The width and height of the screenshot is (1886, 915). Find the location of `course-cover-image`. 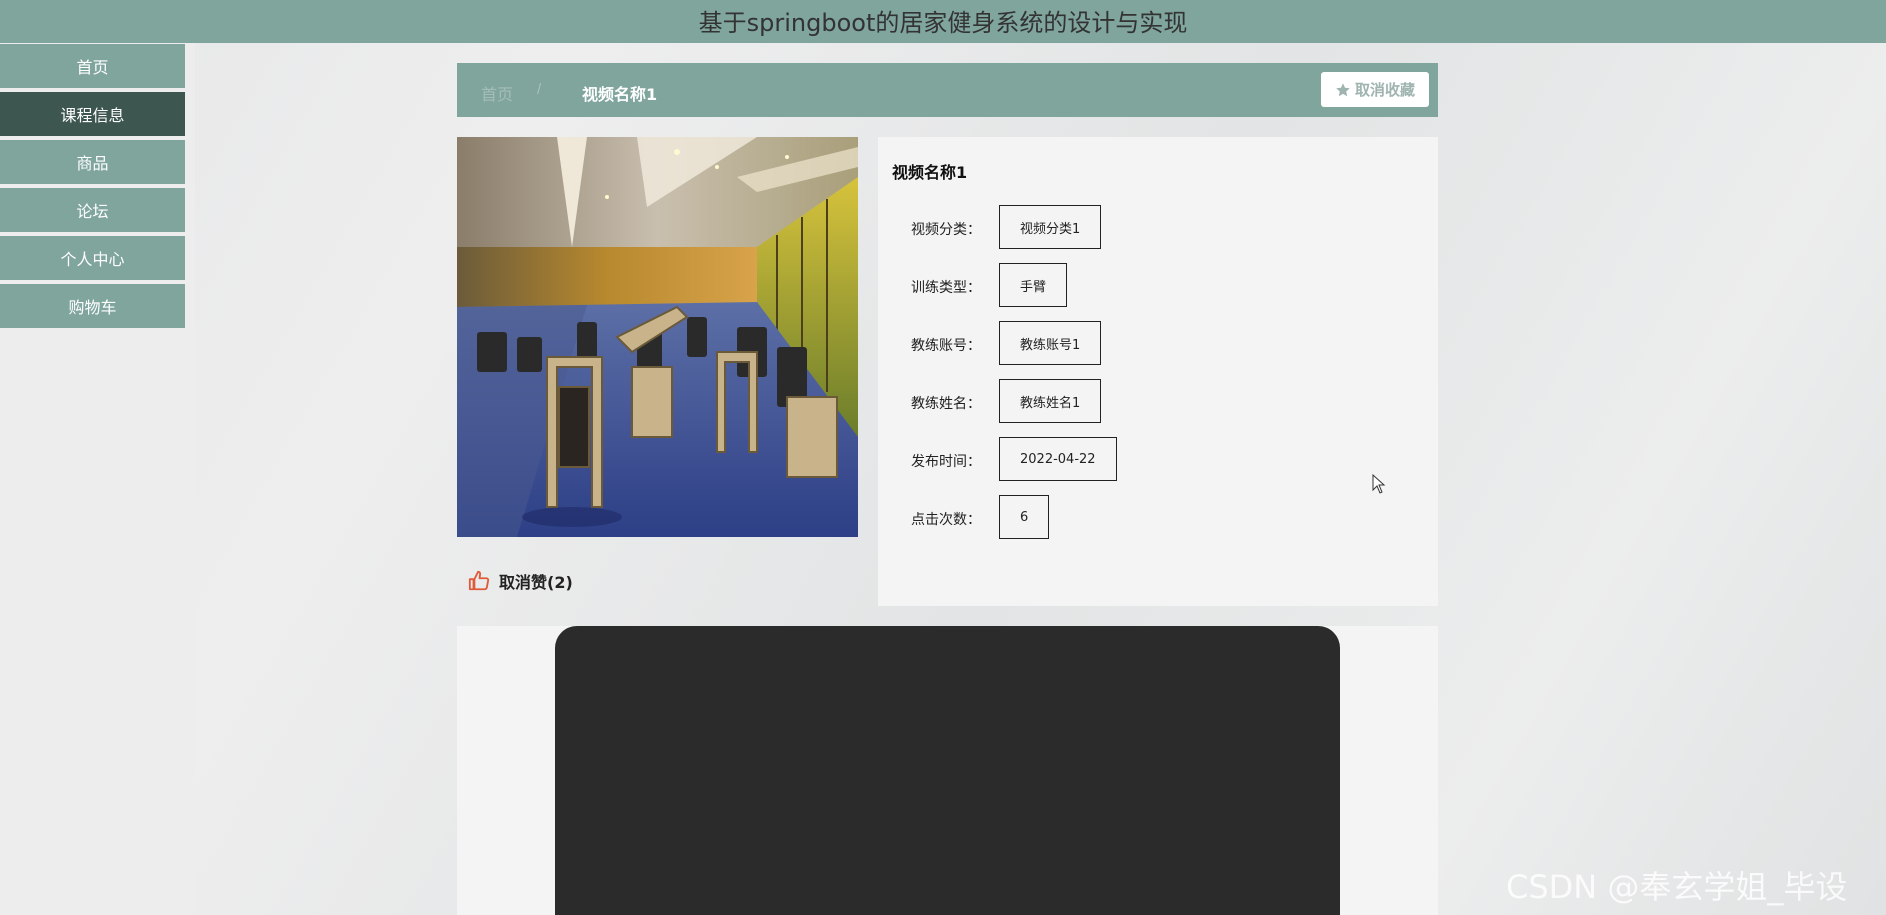

course-cover-image is located at coordinates (657, 337).